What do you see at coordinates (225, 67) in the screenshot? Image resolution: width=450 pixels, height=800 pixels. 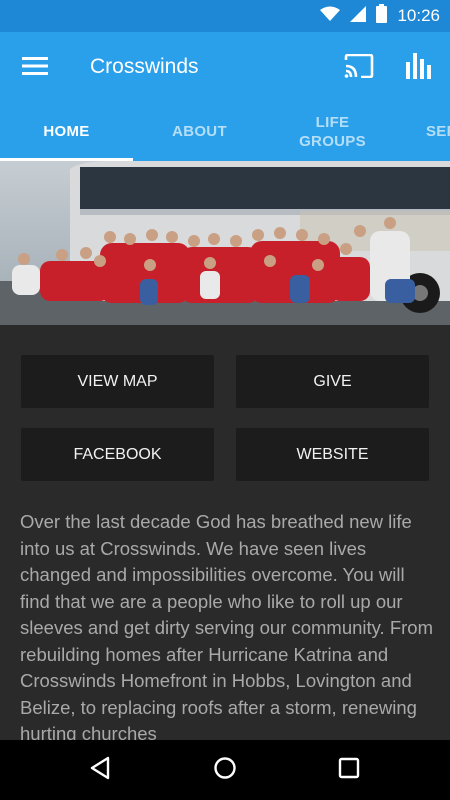 I see `app-bar: Crosswinds` at bounding box center [225, 67].